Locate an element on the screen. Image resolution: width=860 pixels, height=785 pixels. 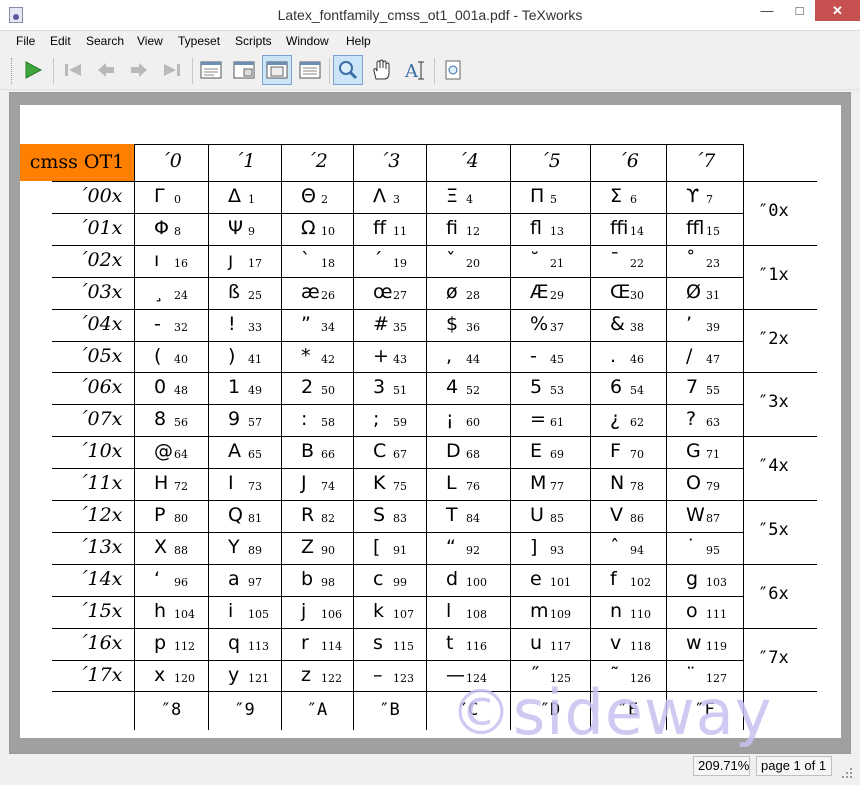
char-glyph: ` is located at coordinates (306, 260).